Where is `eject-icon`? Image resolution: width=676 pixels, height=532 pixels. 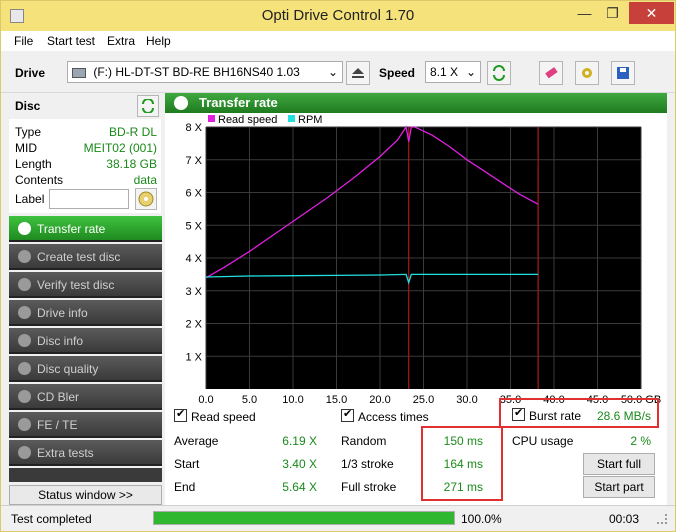
eject-icon is located at coordinates (358, 73).